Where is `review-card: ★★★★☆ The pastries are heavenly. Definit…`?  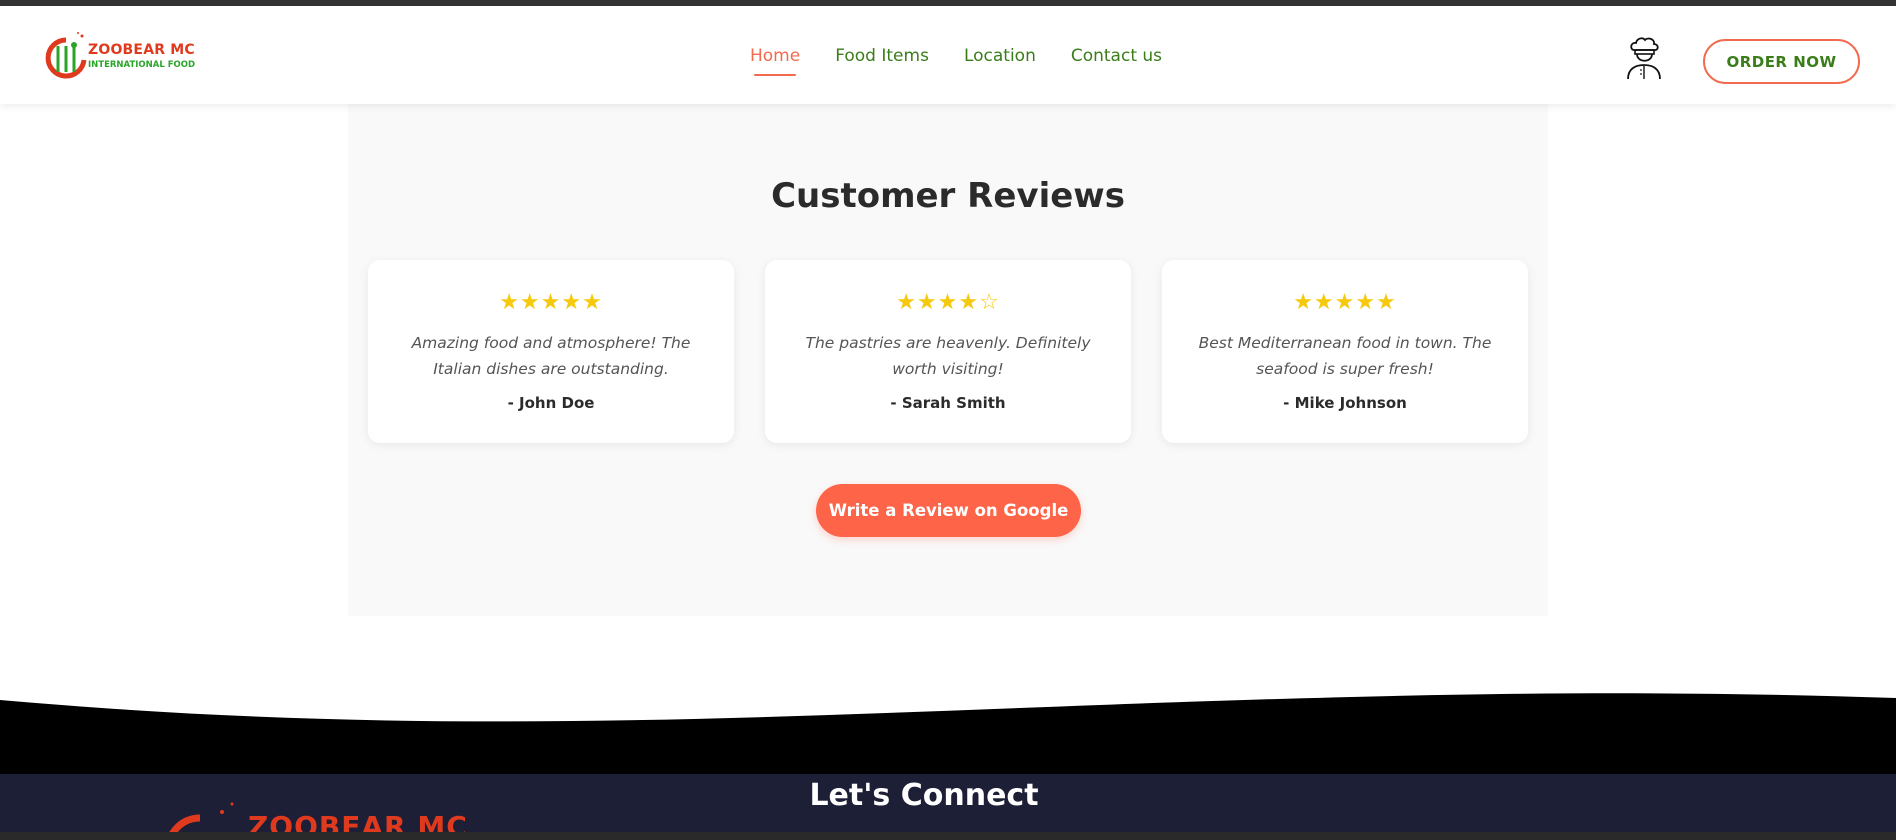 review-card: ★★★★☆ The pastries are heavenly. Definit… is located at coordinates (948, 351).